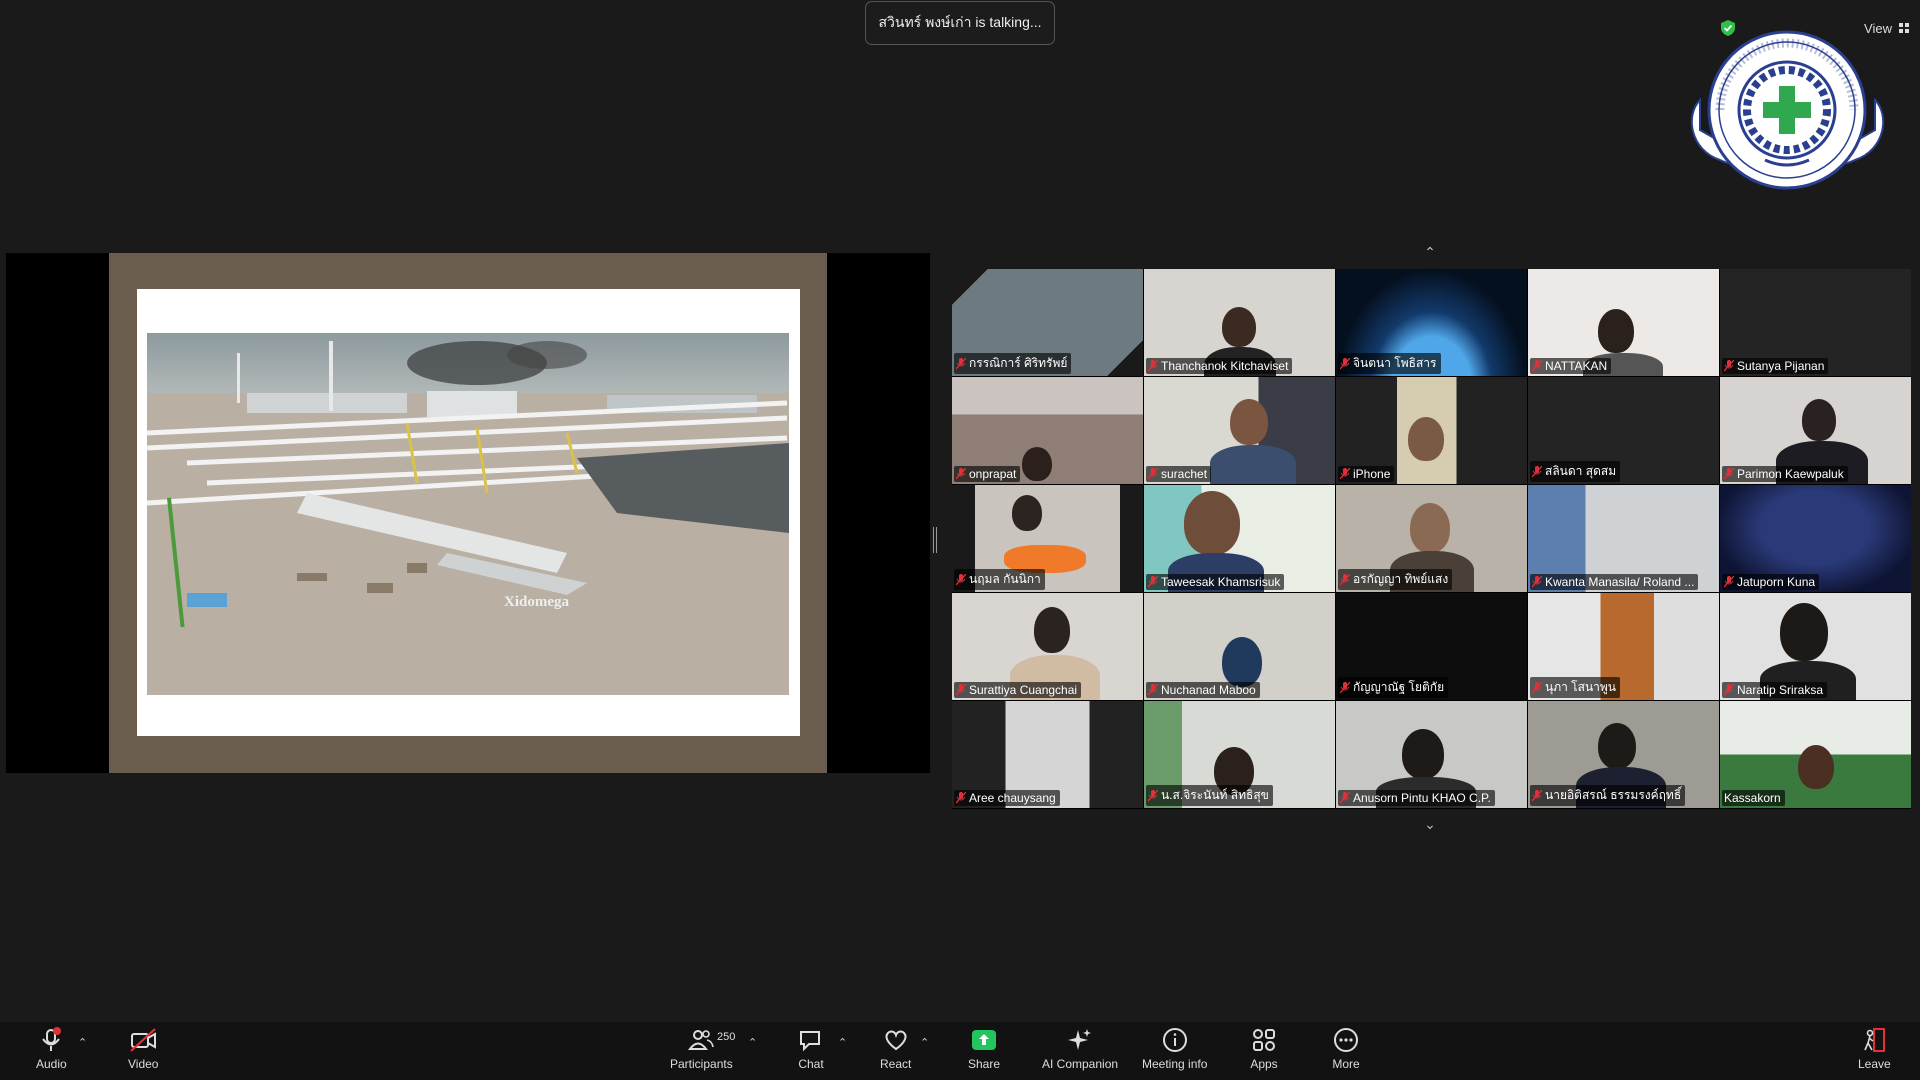 Image resolution: width=1920 pixels, height=1080 pixels. I want to click on ai-companion-button: AI Companion, so click(1080, 1048).